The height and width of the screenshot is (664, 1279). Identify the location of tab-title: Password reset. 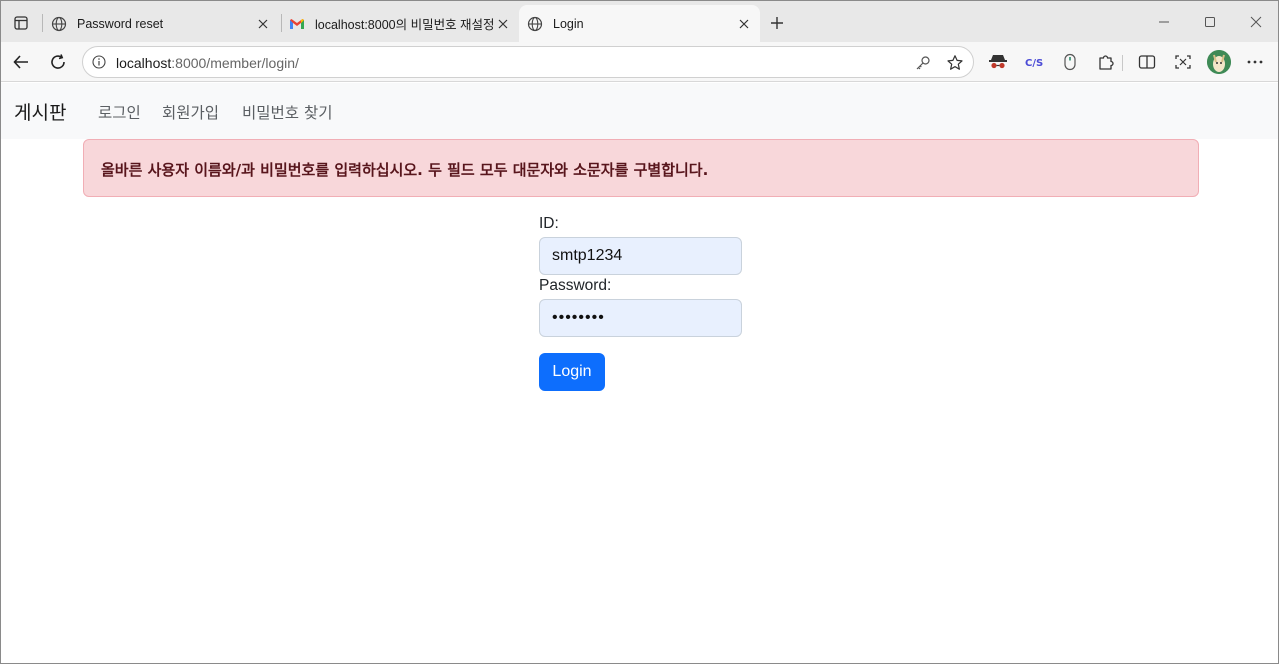
(120, 23).